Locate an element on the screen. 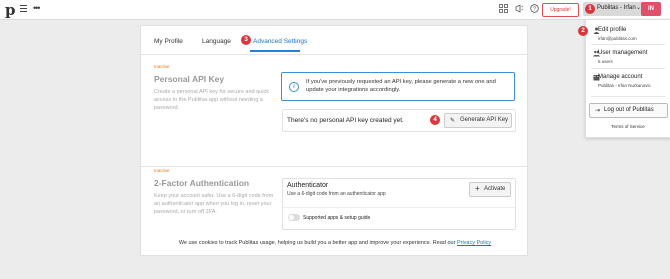 This screenshot has height=279, width=670. edit-profile-title: Edit profile is located at coordinates (612, 30).